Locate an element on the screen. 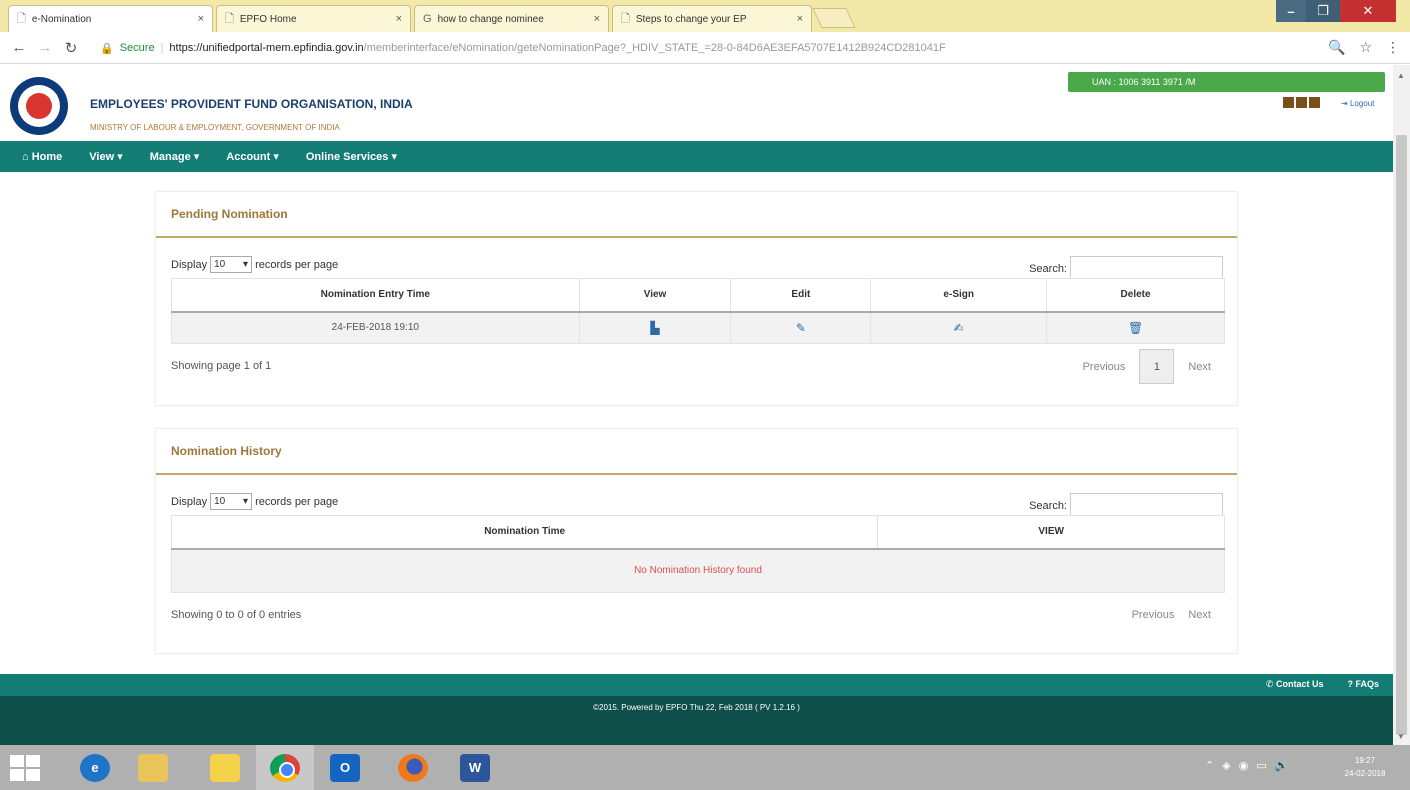 This screenshot has width=1410, height=790. taskbar-chrome is located at coordinates (285, 767).